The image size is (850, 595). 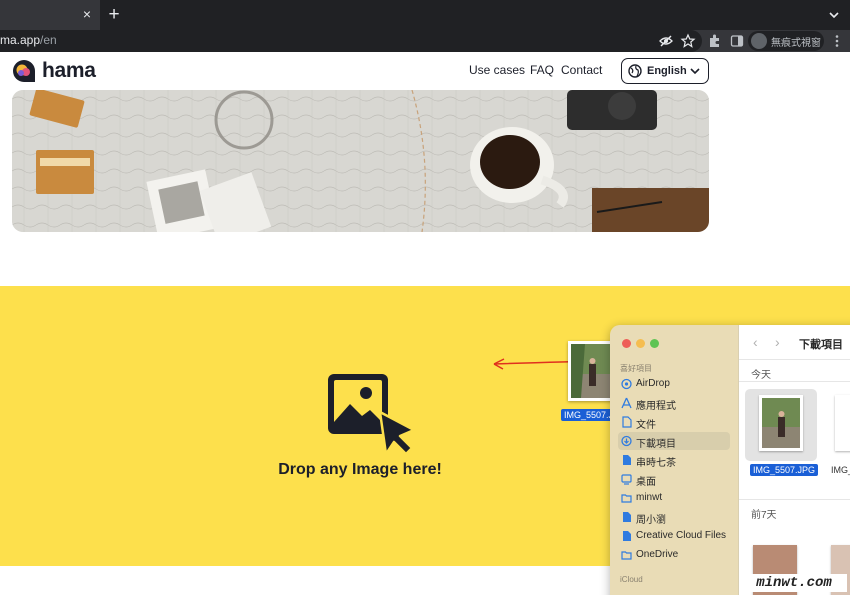 I want to click on sidebar-item: 文件, so click(x=674, y=422).